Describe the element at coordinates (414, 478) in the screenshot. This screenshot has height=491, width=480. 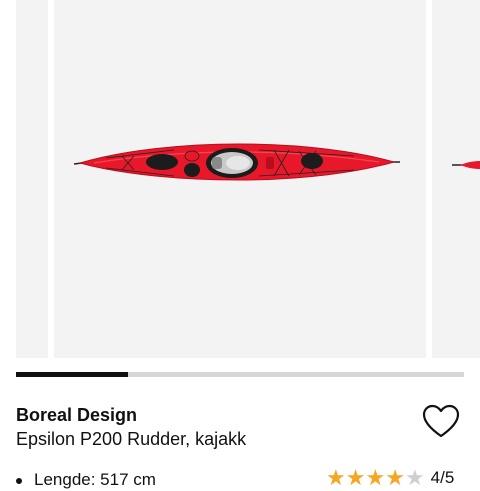
I see `star-empty-icon: ★` at that location.